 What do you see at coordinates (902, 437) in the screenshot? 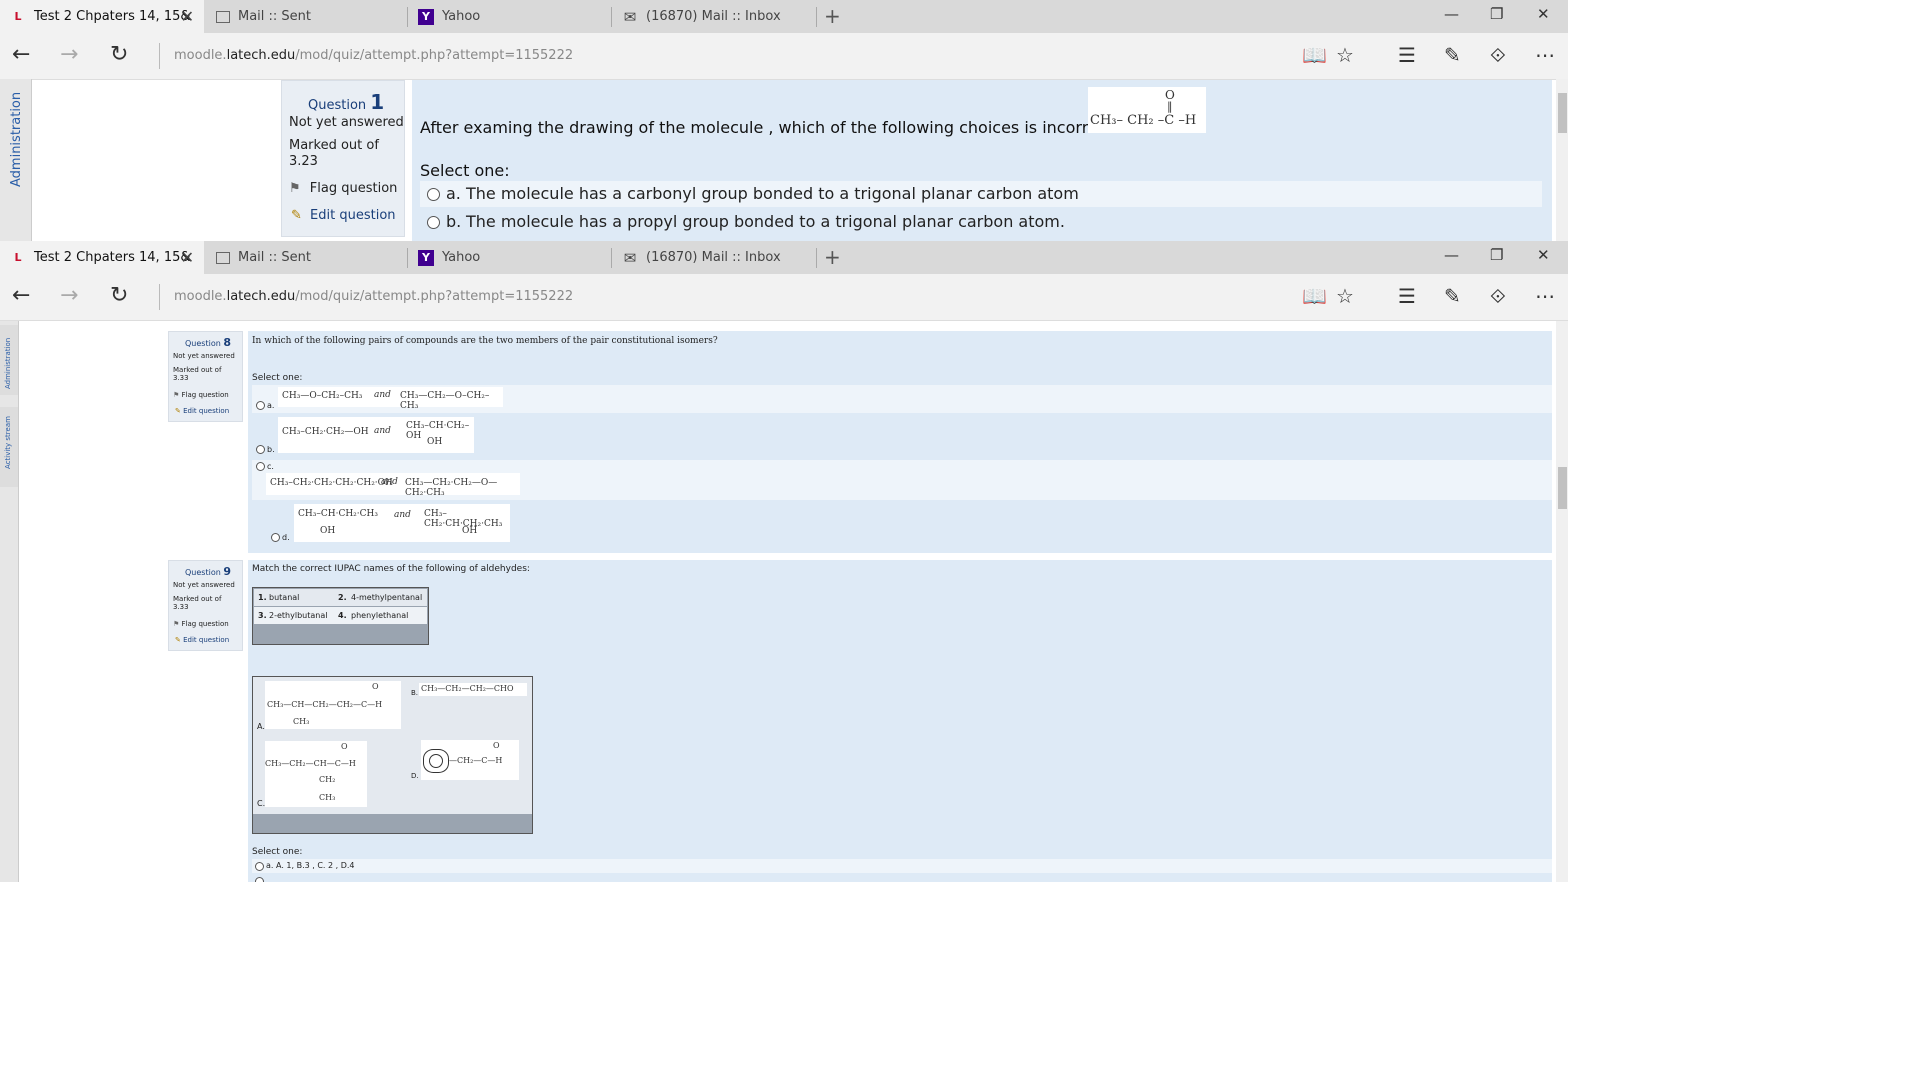
I see `q8-option-b: b. CH₃–CH₂·CH₂—OH and CH₃–CH·CH₂–OH OH` at bounding box center [902, 437].